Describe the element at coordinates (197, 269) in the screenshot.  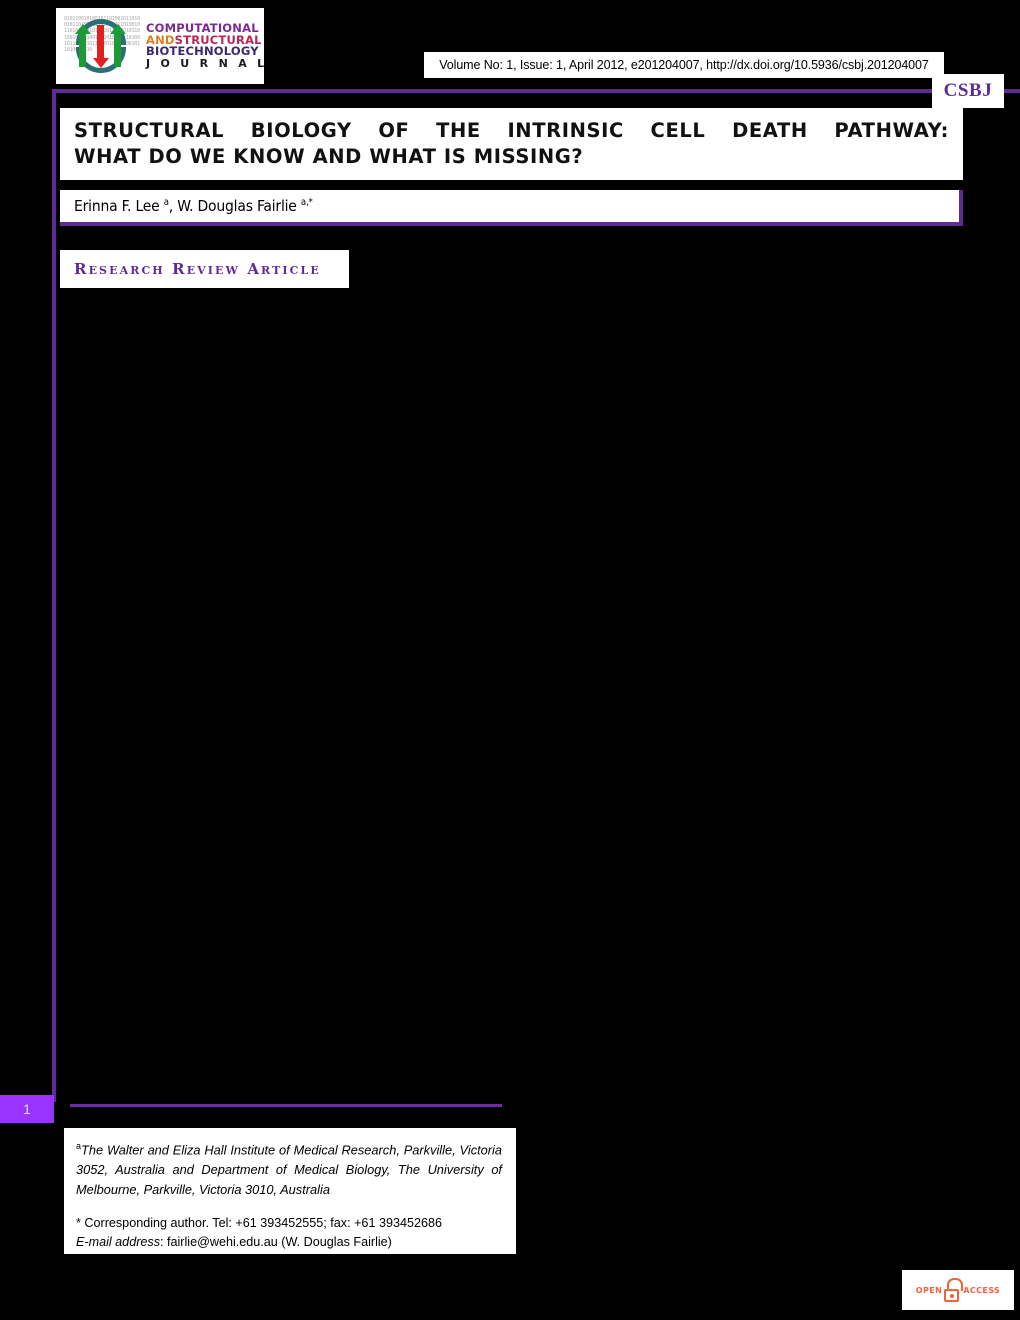
I see `article-type-label: Research Review Article` at that location.